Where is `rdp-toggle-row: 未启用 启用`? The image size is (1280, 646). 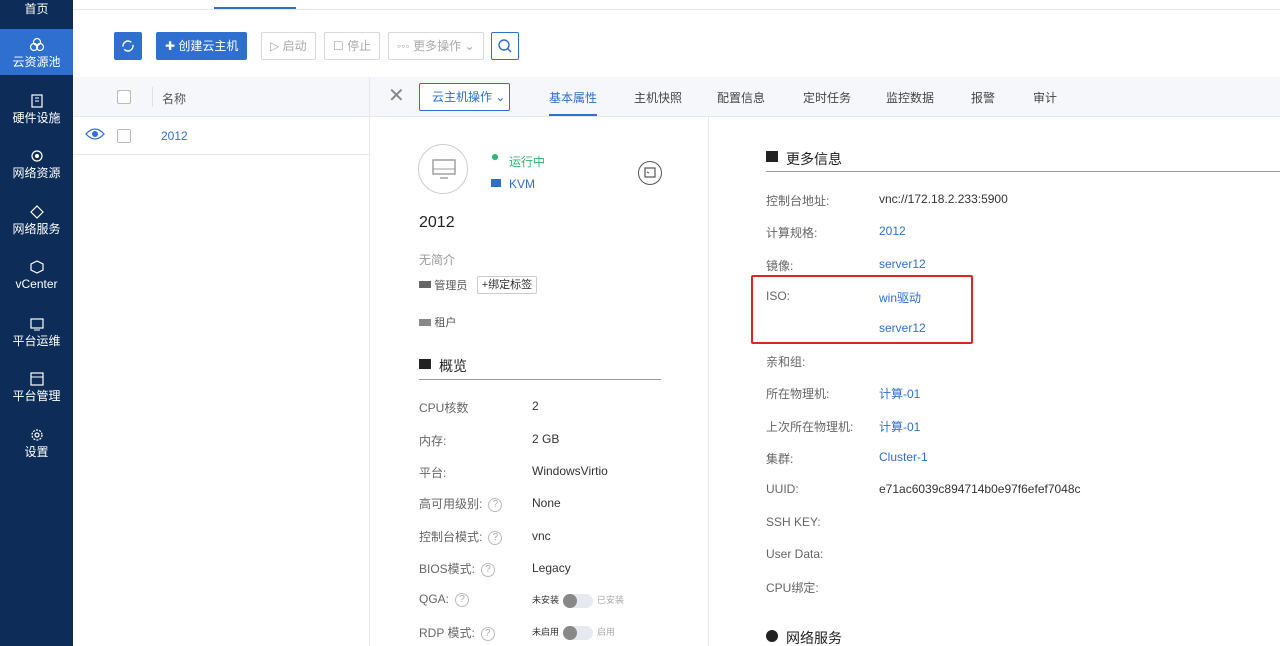
rdp-toggle-row: 未启用 启用 is located at coordinates (573, 632).